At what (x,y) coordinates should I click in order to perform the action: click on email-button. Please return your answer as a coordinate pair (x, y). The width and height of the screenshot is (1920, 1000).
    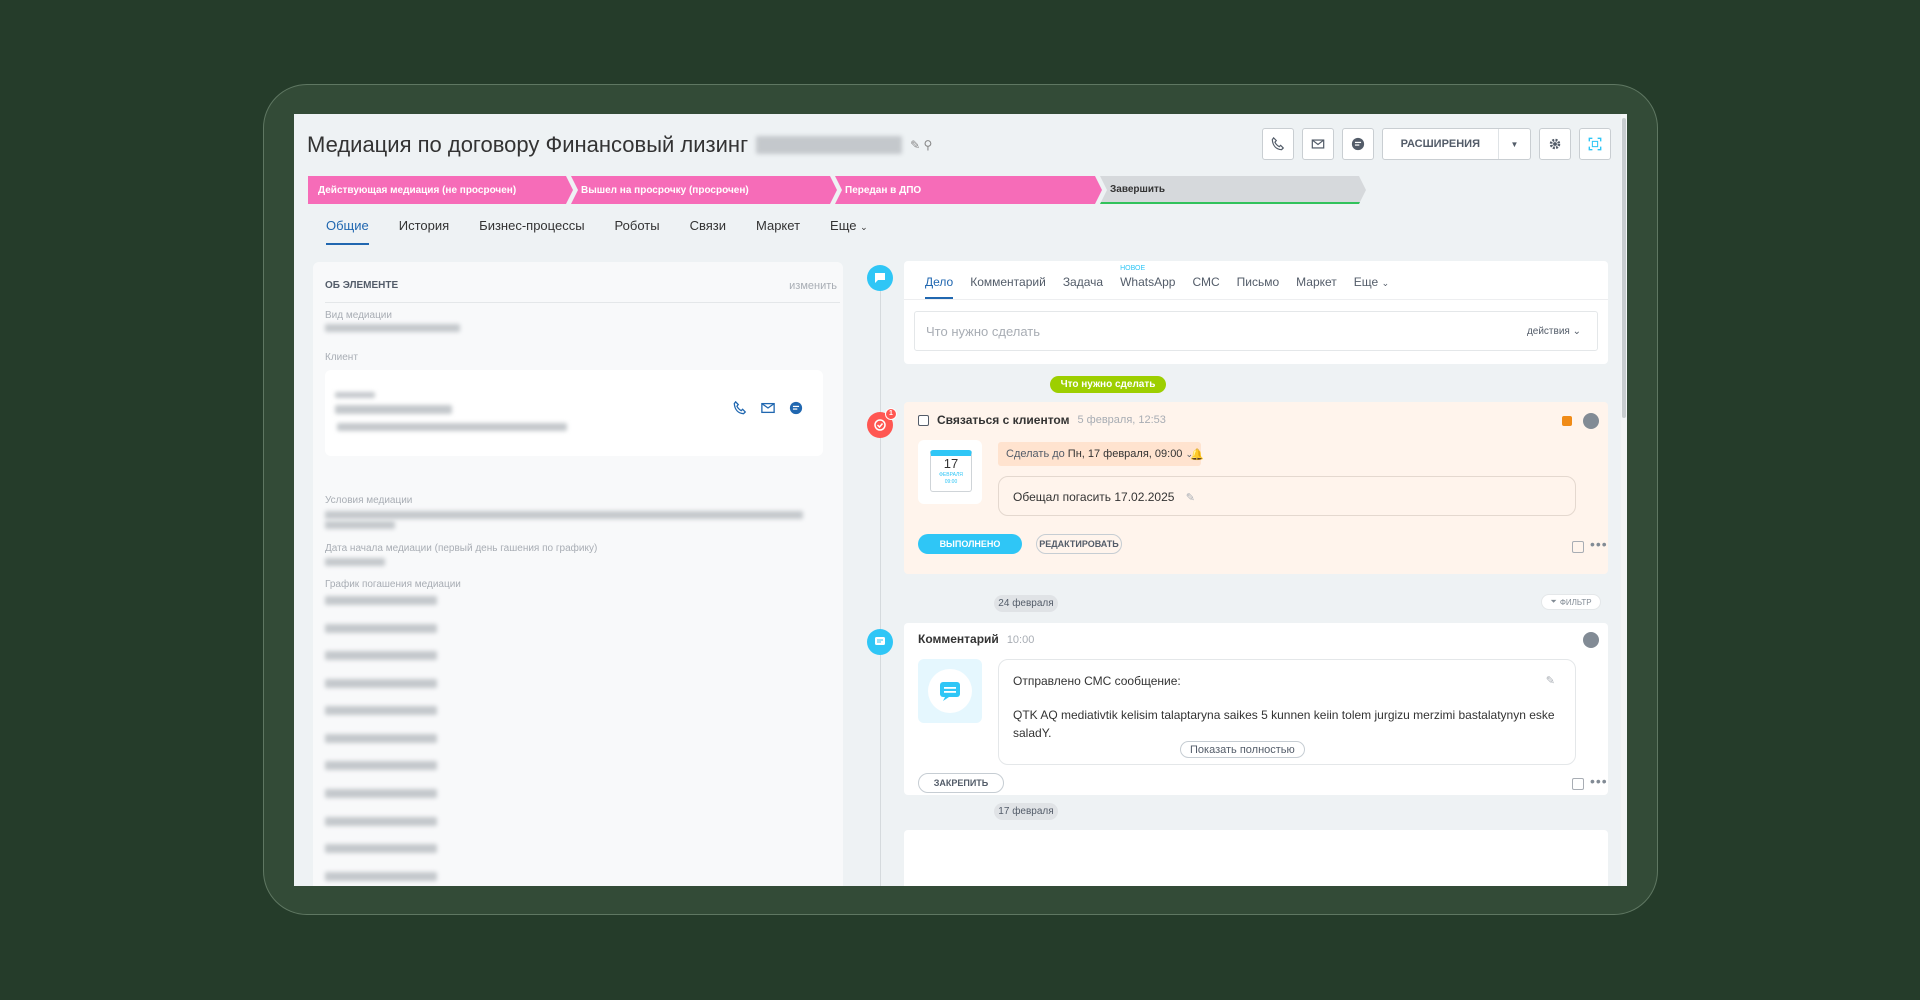
    Looking at the image, I should click on (1317, 144).